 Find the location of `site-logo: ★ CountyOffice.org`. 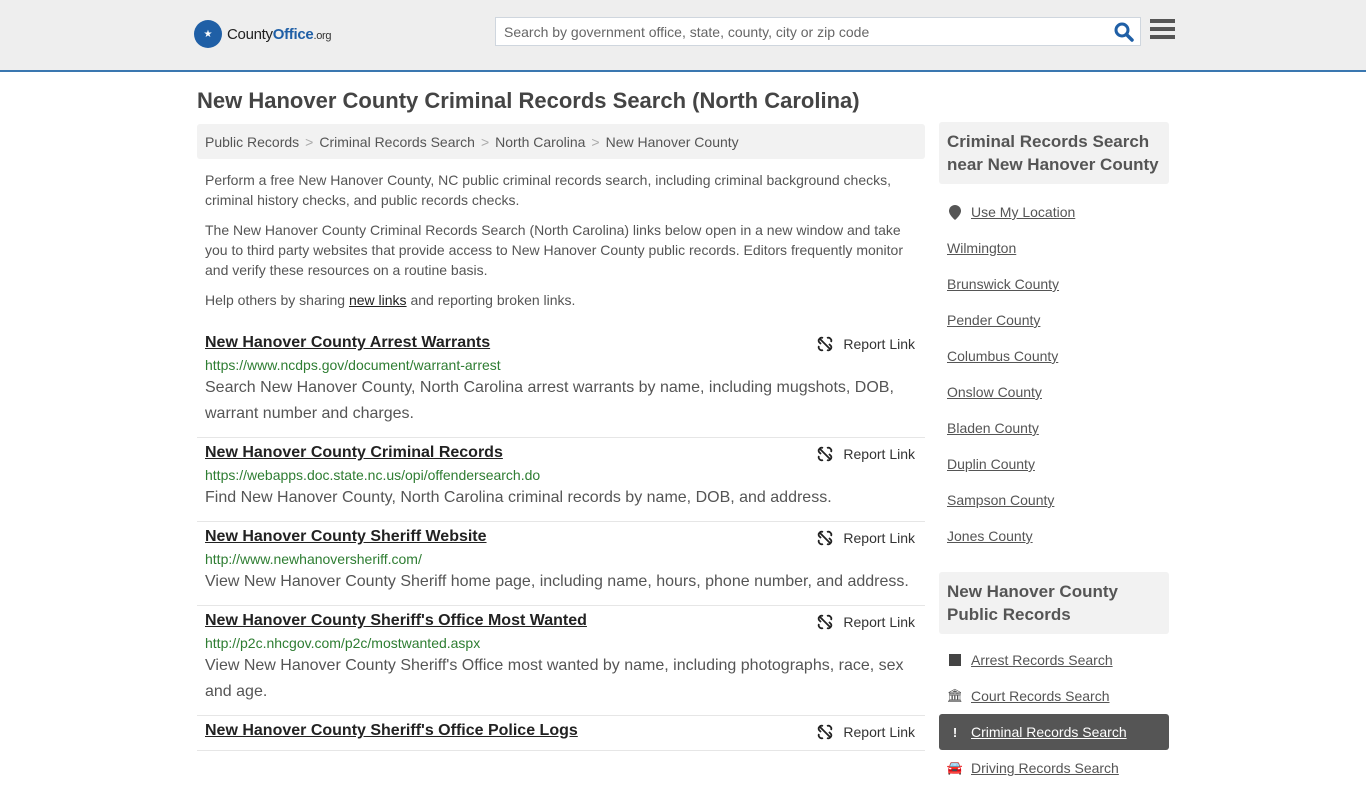

site-logo: ★ CountyOffice.org is located at coordinates (263, 34).